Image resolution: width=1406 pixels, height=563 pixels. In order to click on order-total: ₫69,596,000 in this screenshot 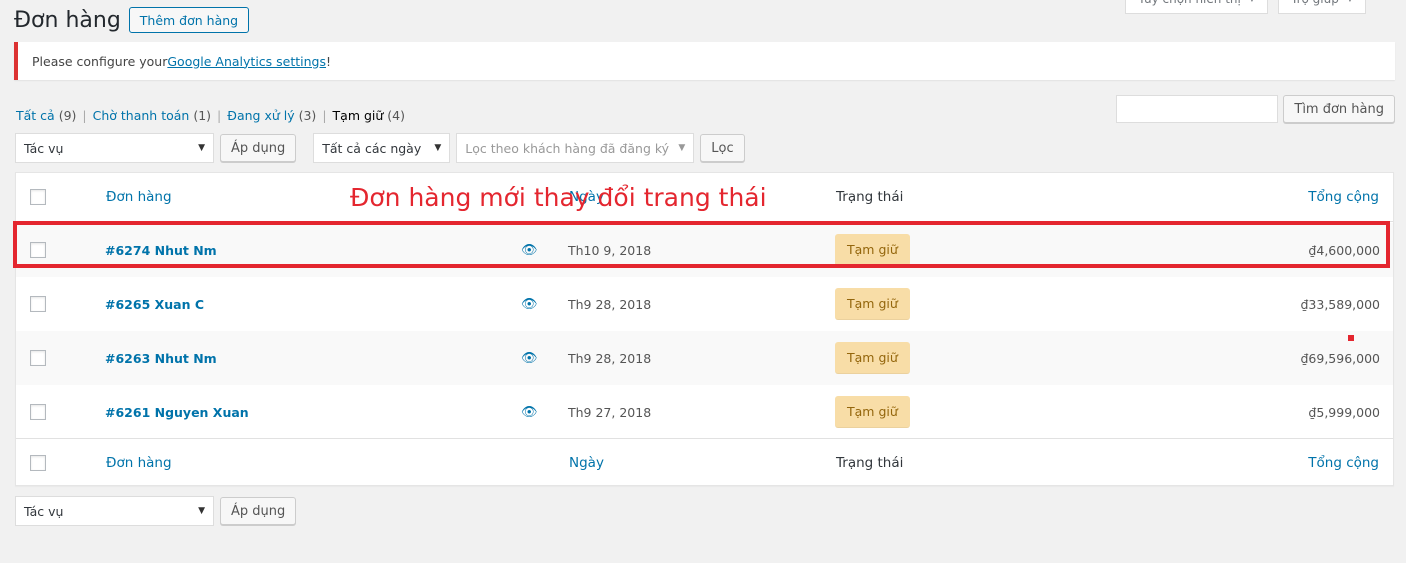, I will do `click(1340, 358)`.